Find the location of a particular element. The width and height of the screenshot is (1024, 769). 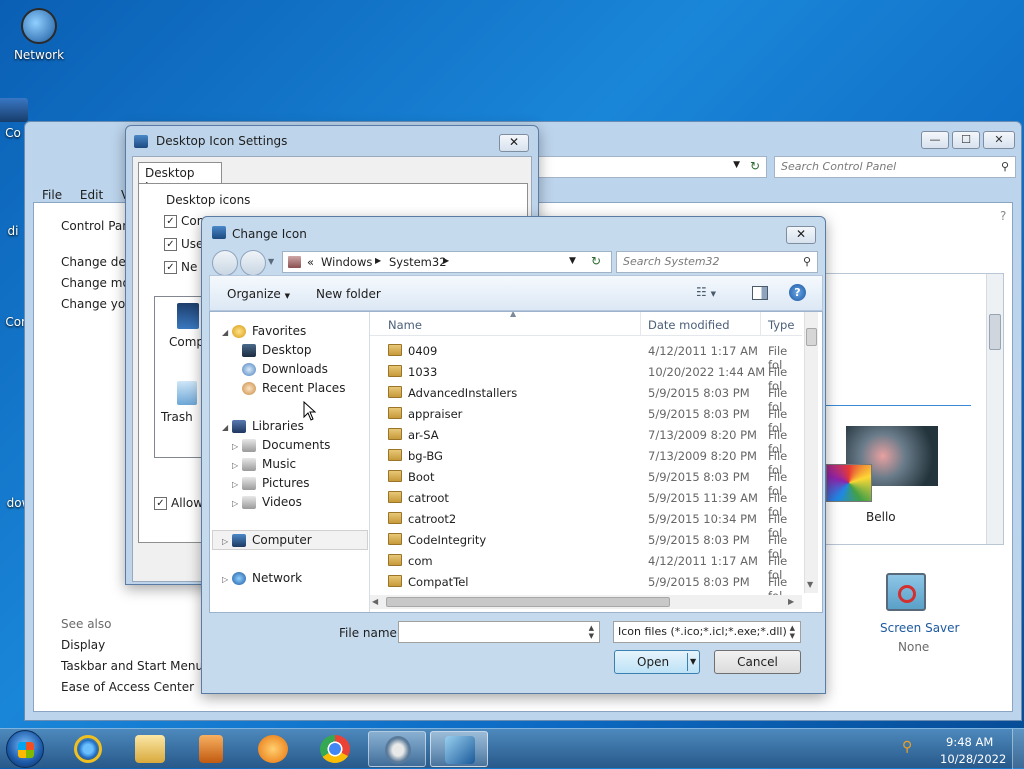

recent-pages-chevron-icon: ▼ is located at coordinates (271, 261).